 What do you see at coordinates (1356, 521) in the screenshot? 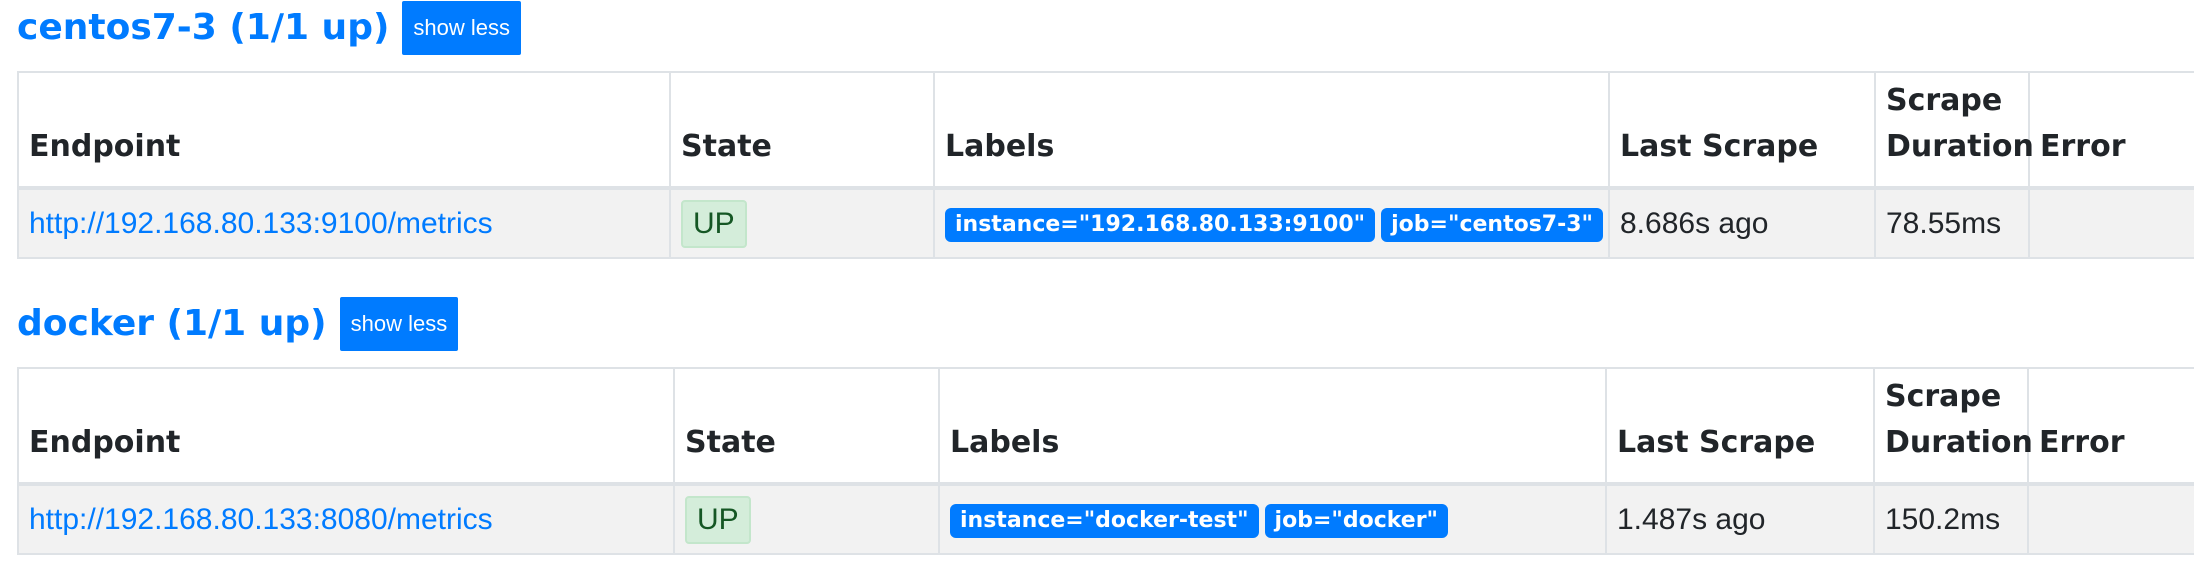
I see `label-badge-job: job="docker"` at bounding box center [1356, 521].